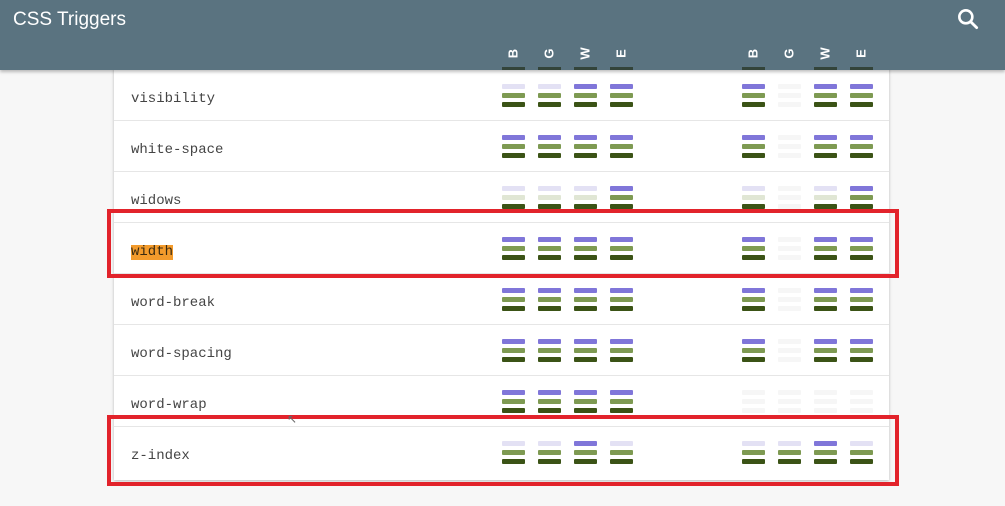  I want to click on list-item: word-wrap, so click(501, 401).